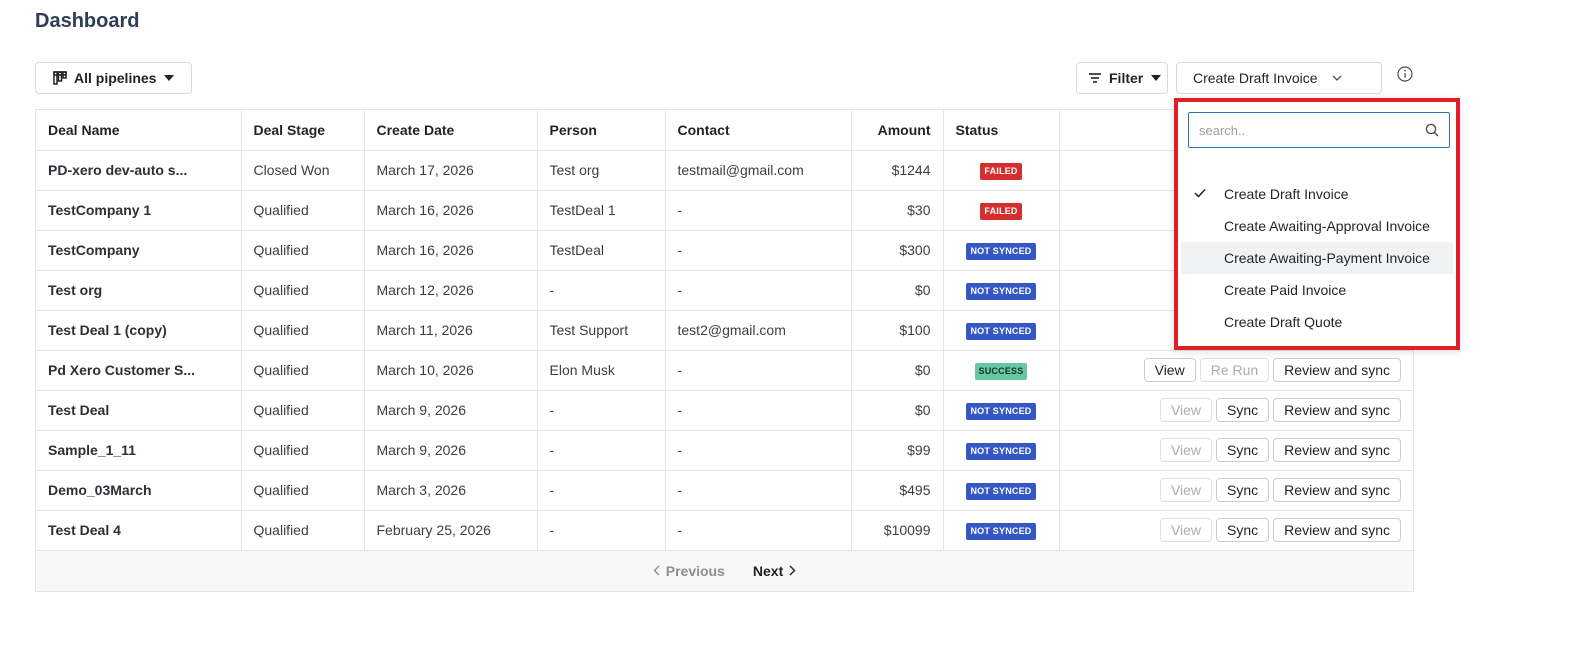 The height and width of the screenshot is (661, 1578). Describe the element at coordinates (139, 450) in the screenshot. I see `deal-name-cell: Sample_1_11` at that location.